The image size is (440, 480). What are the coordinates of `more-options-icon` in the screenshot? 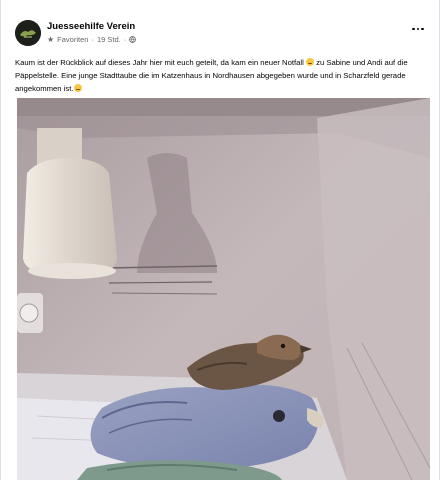 It's located at (418, 29).